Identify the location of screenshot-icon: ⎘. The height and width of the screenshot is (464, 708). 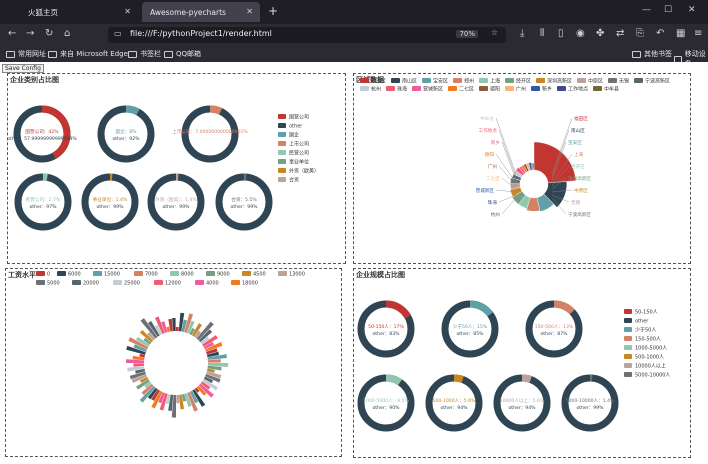
(640, 33).